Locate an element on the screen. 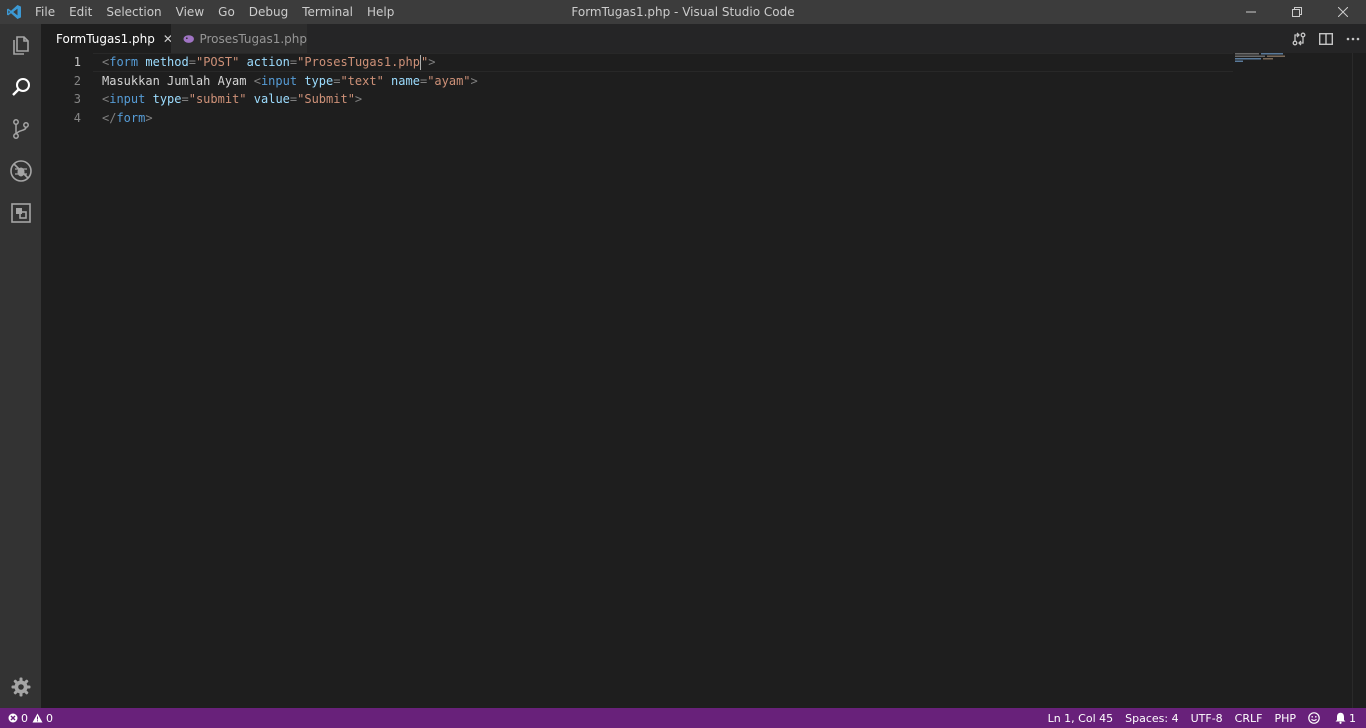 The width and height of the screenshot is (1366, 728). compare-icon is located at coordinates (1298, 38).